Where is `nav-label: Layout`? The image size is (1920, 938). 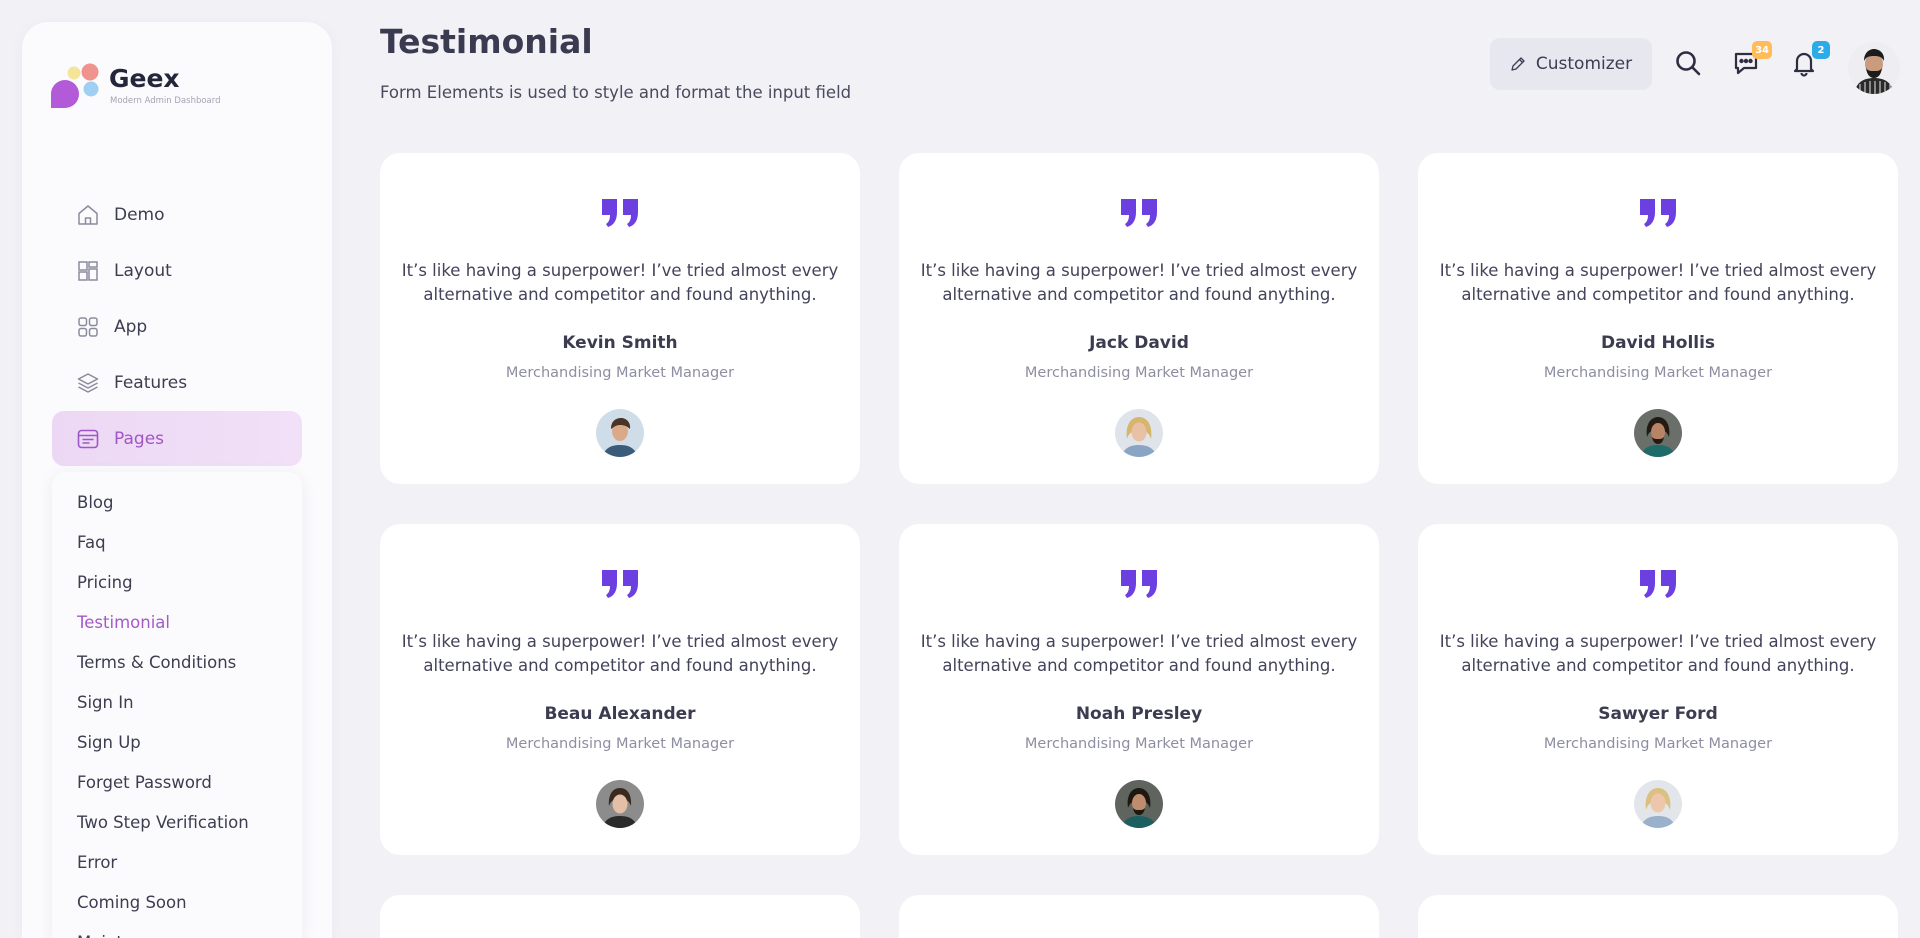
nav-label: Layout is located at coordinates (143, 270).